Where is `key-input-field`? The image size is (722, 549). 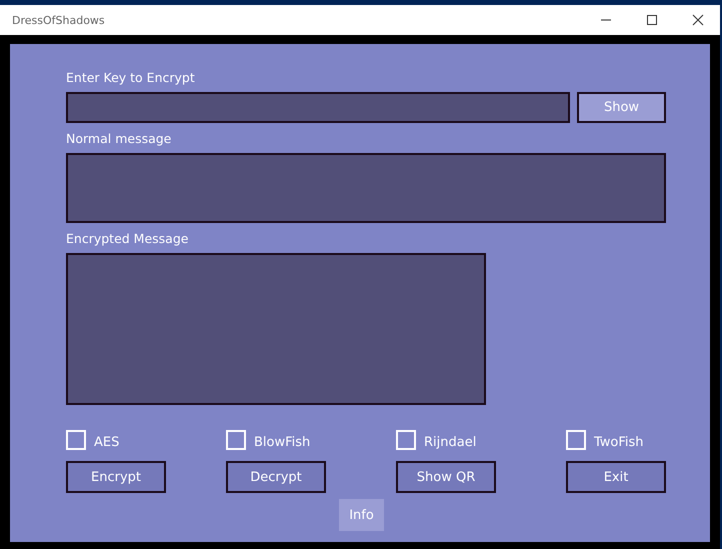 key-input-field is located at coordinates (318, 107).